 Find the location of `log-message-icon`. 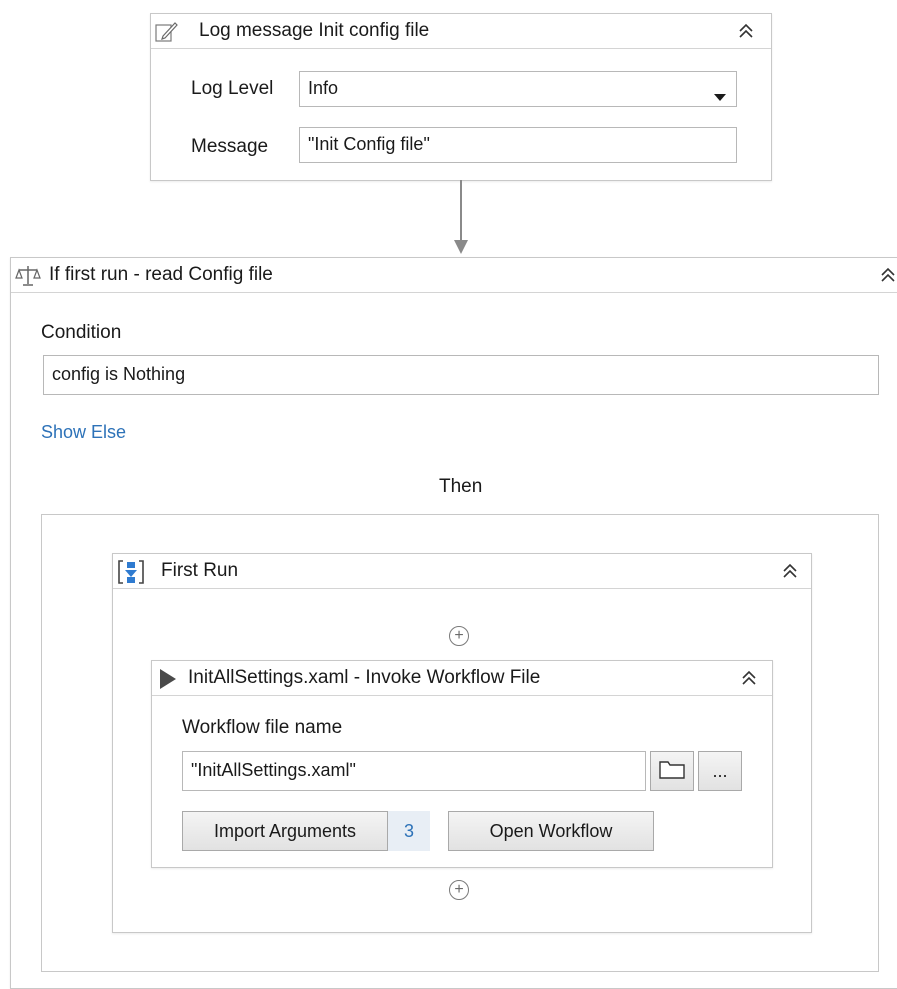

log-message-icon is located at coordinates (167, 32).